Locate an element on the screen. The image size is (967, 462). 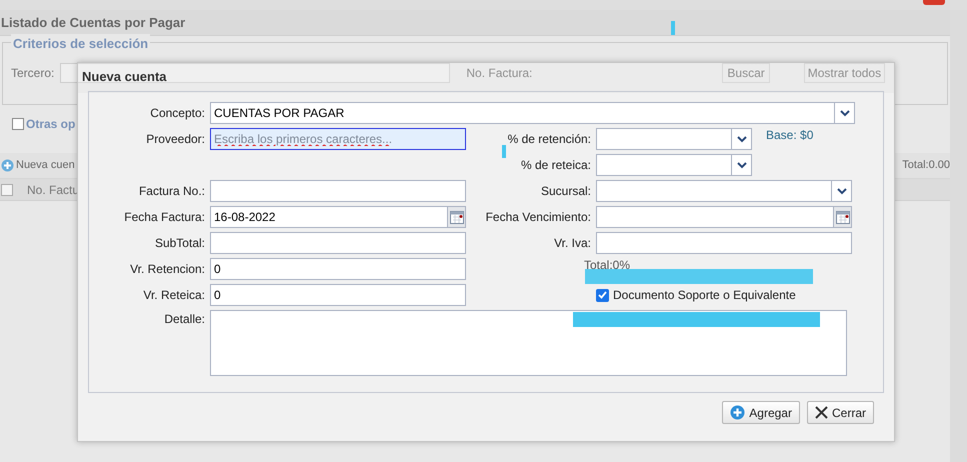
dialog-title: Nueva cuenta is located at coordinates (124, 77).